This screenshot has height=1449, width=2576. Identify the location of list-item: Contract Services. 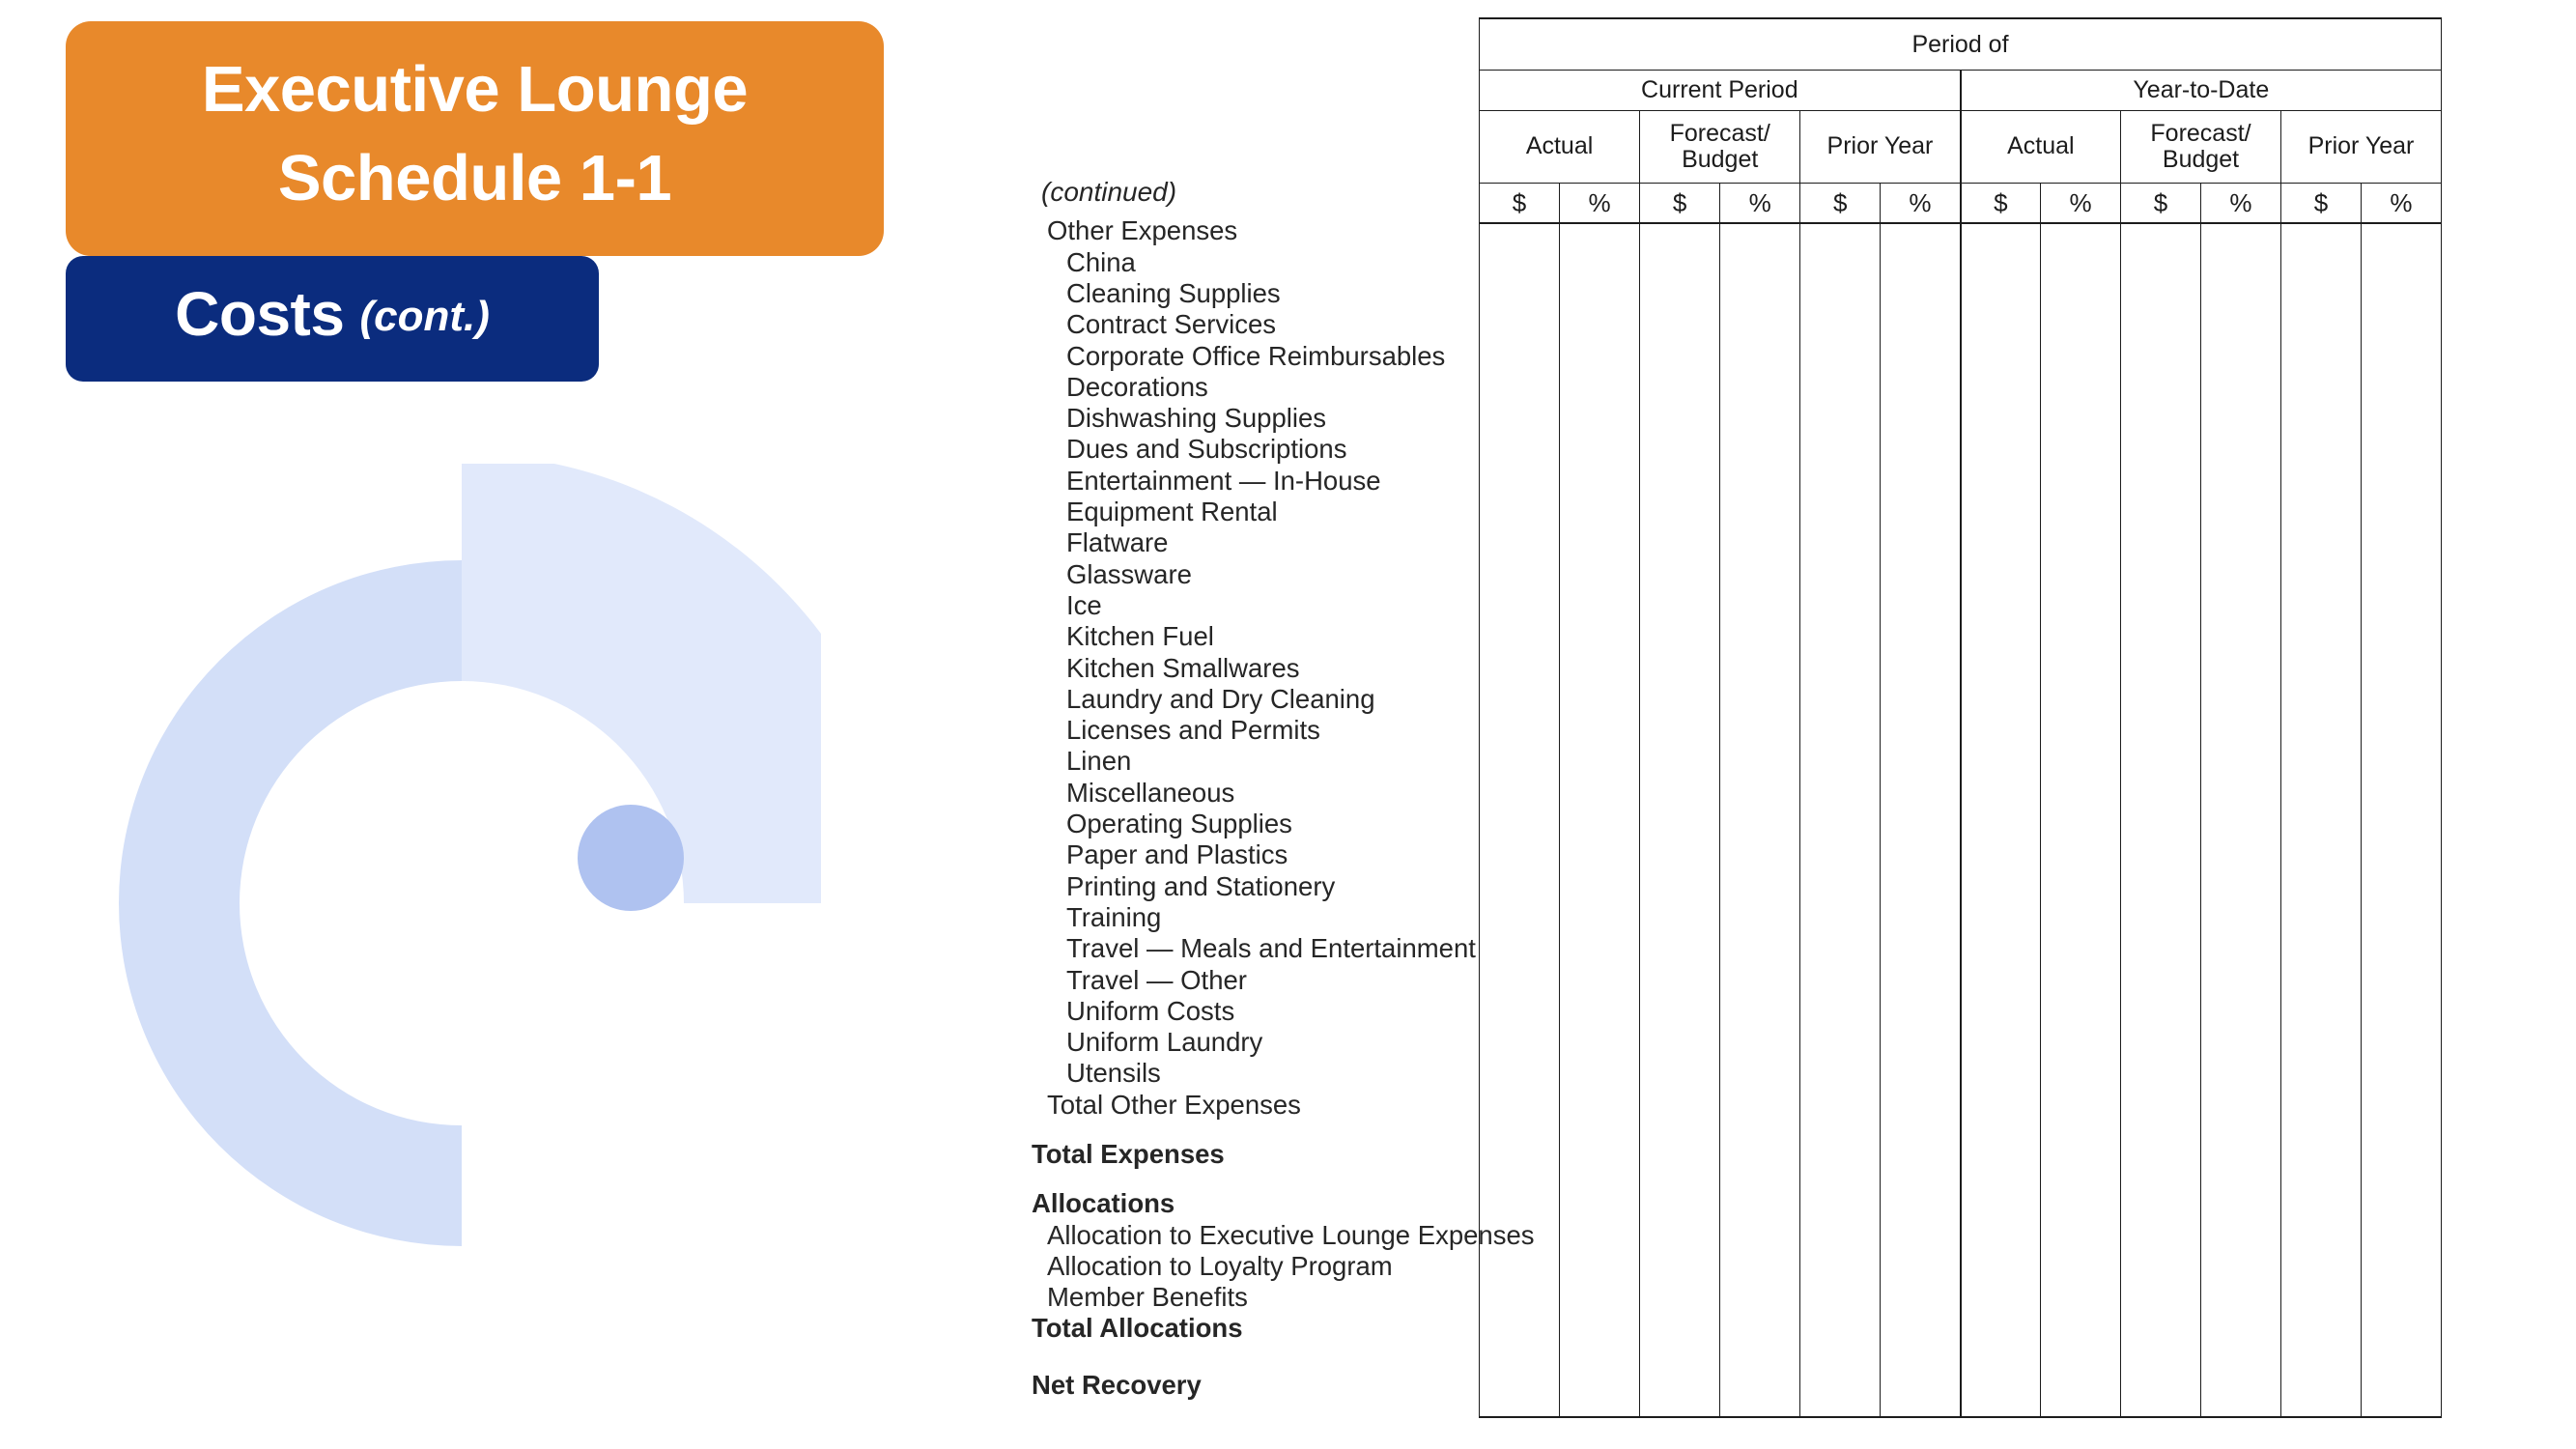
(1171, 324).